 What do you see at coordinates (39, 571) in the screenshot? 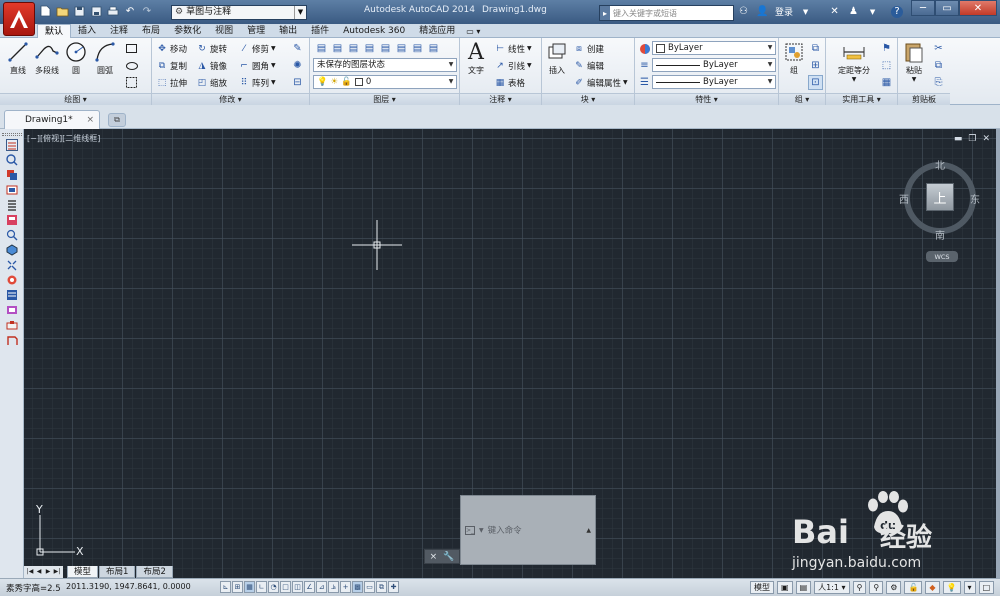
I see `prev-tab-icon: ◀` at bounding box center [39, 571].